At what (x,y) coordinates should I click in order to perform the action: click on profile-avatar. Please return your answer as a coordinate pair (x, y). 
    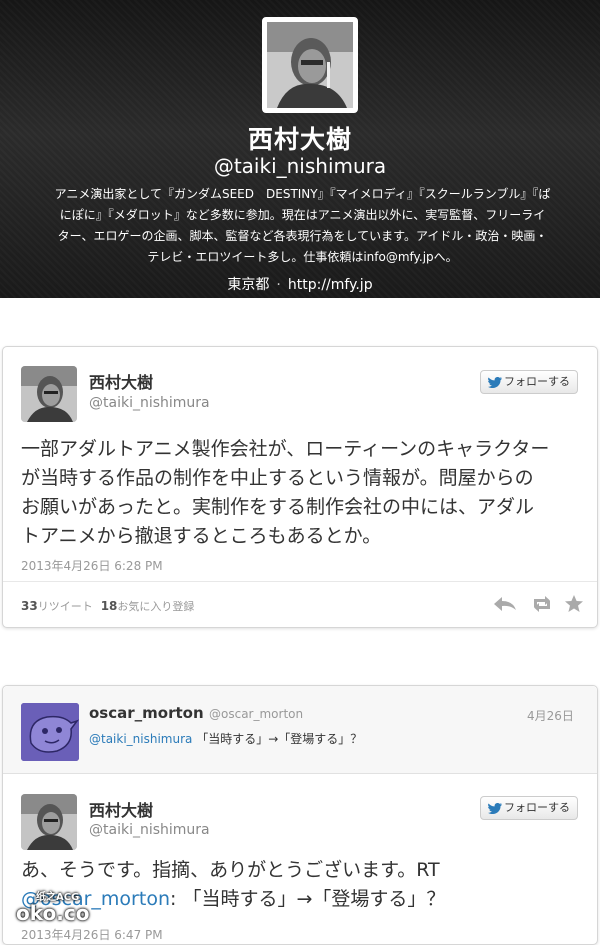
    Looking at the image, I should click on (310, 65).